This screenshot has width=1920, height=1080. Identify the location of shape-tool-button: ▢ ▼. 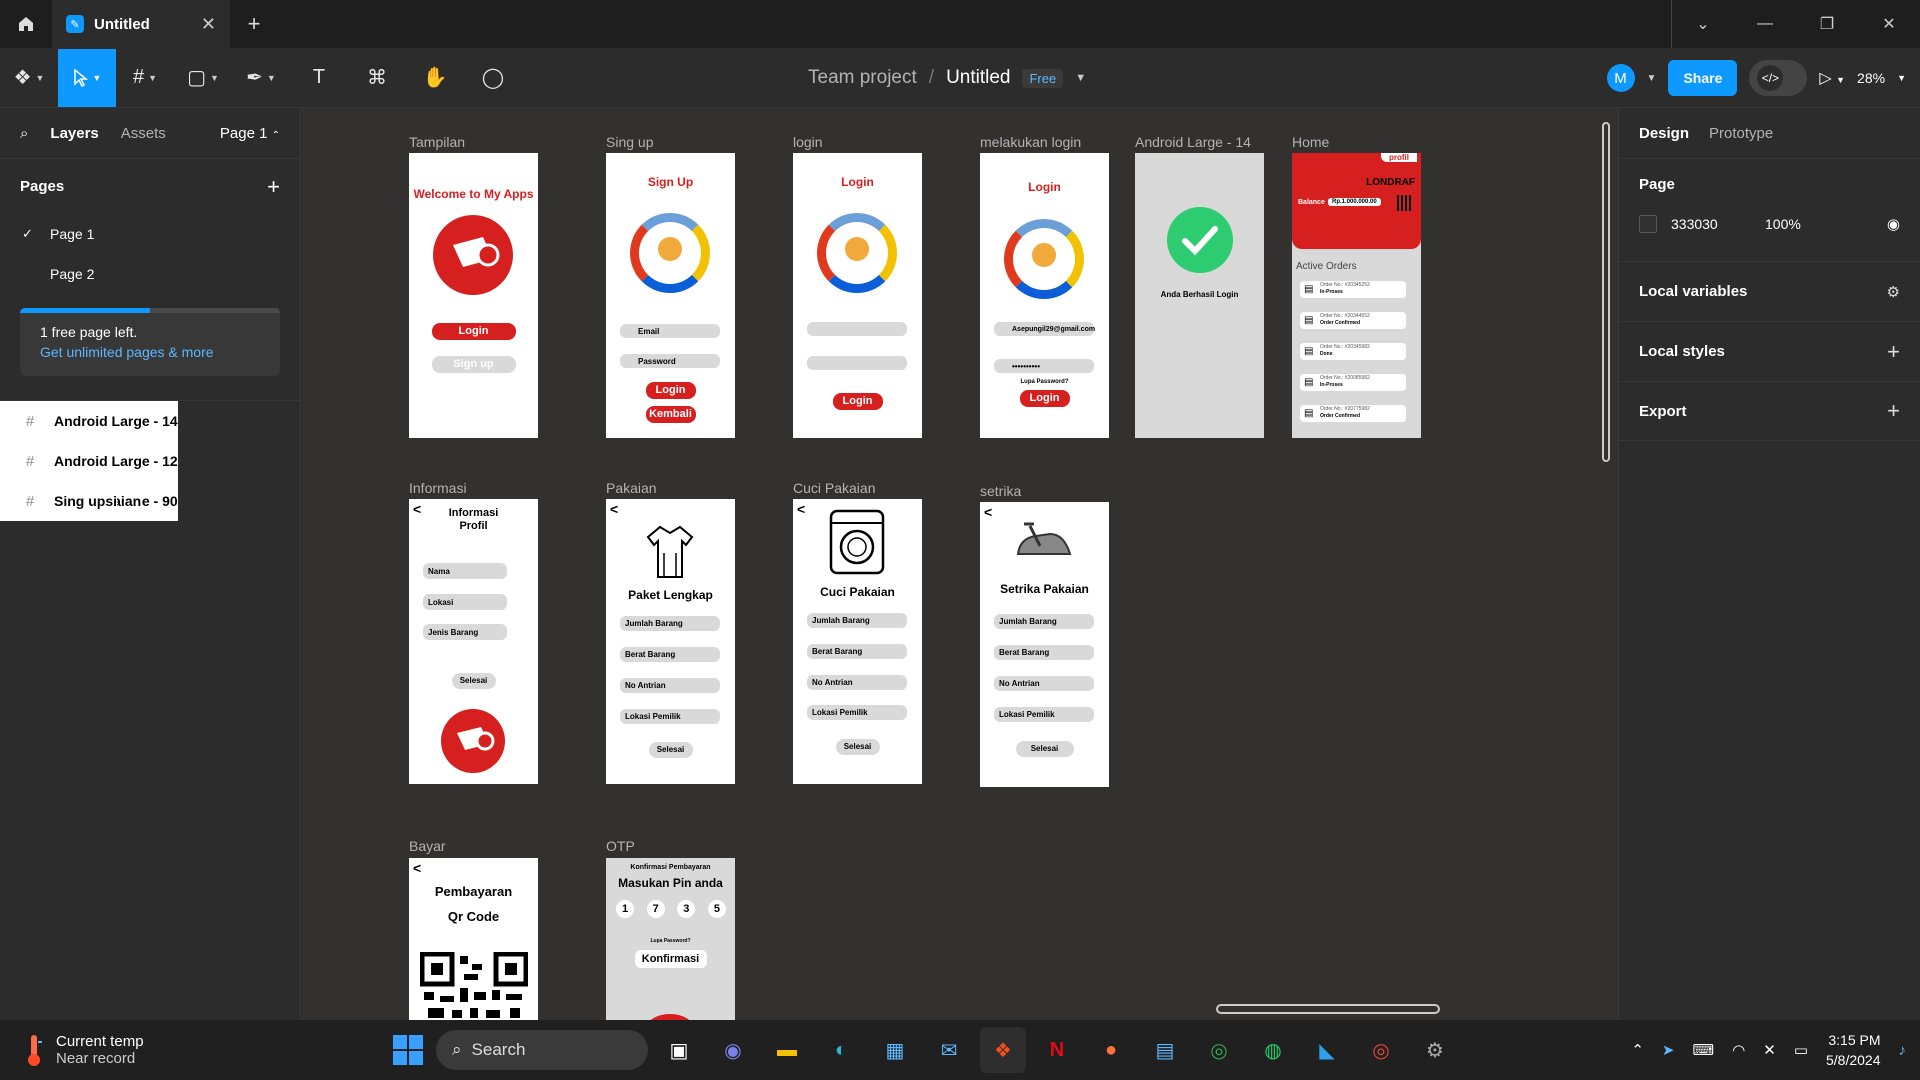
(203, 78).